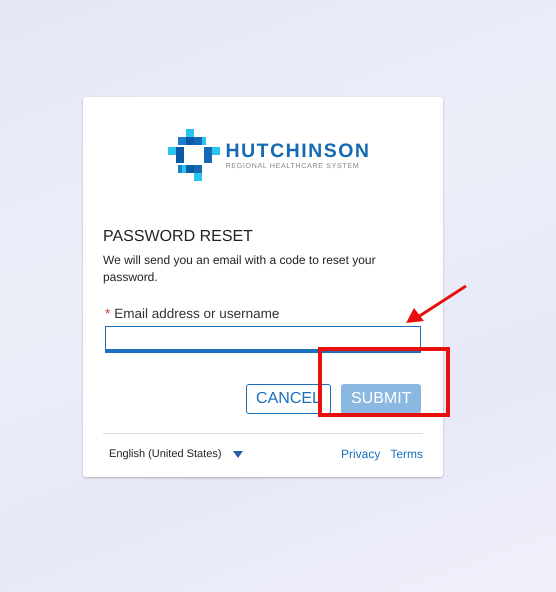  Describe the element at coordinates (237, 454) in the screenshot. I see `caret-icon` at that location.